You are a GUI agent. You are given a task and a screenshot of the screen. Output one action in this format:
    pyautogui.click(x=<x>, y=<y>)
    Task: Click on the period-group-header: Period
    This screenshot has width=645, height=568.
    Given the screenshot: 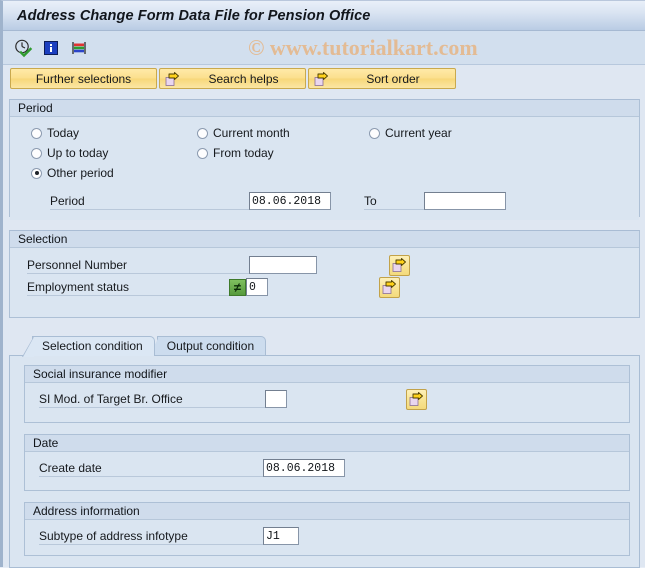 What is the action you would take?
    pyautogui.click(x=324, y=108)
    